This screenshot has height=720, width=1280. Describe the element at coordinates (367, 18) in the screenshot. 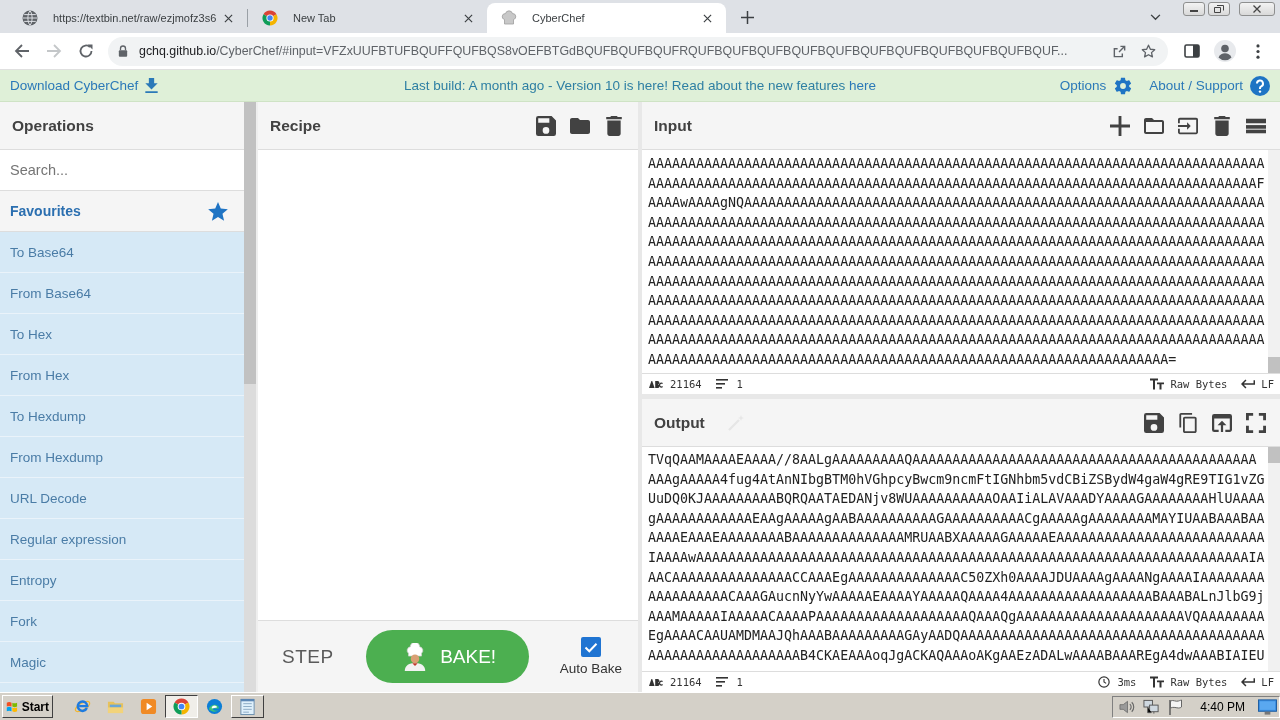

I see `browser-tab: New Tab` at that location.